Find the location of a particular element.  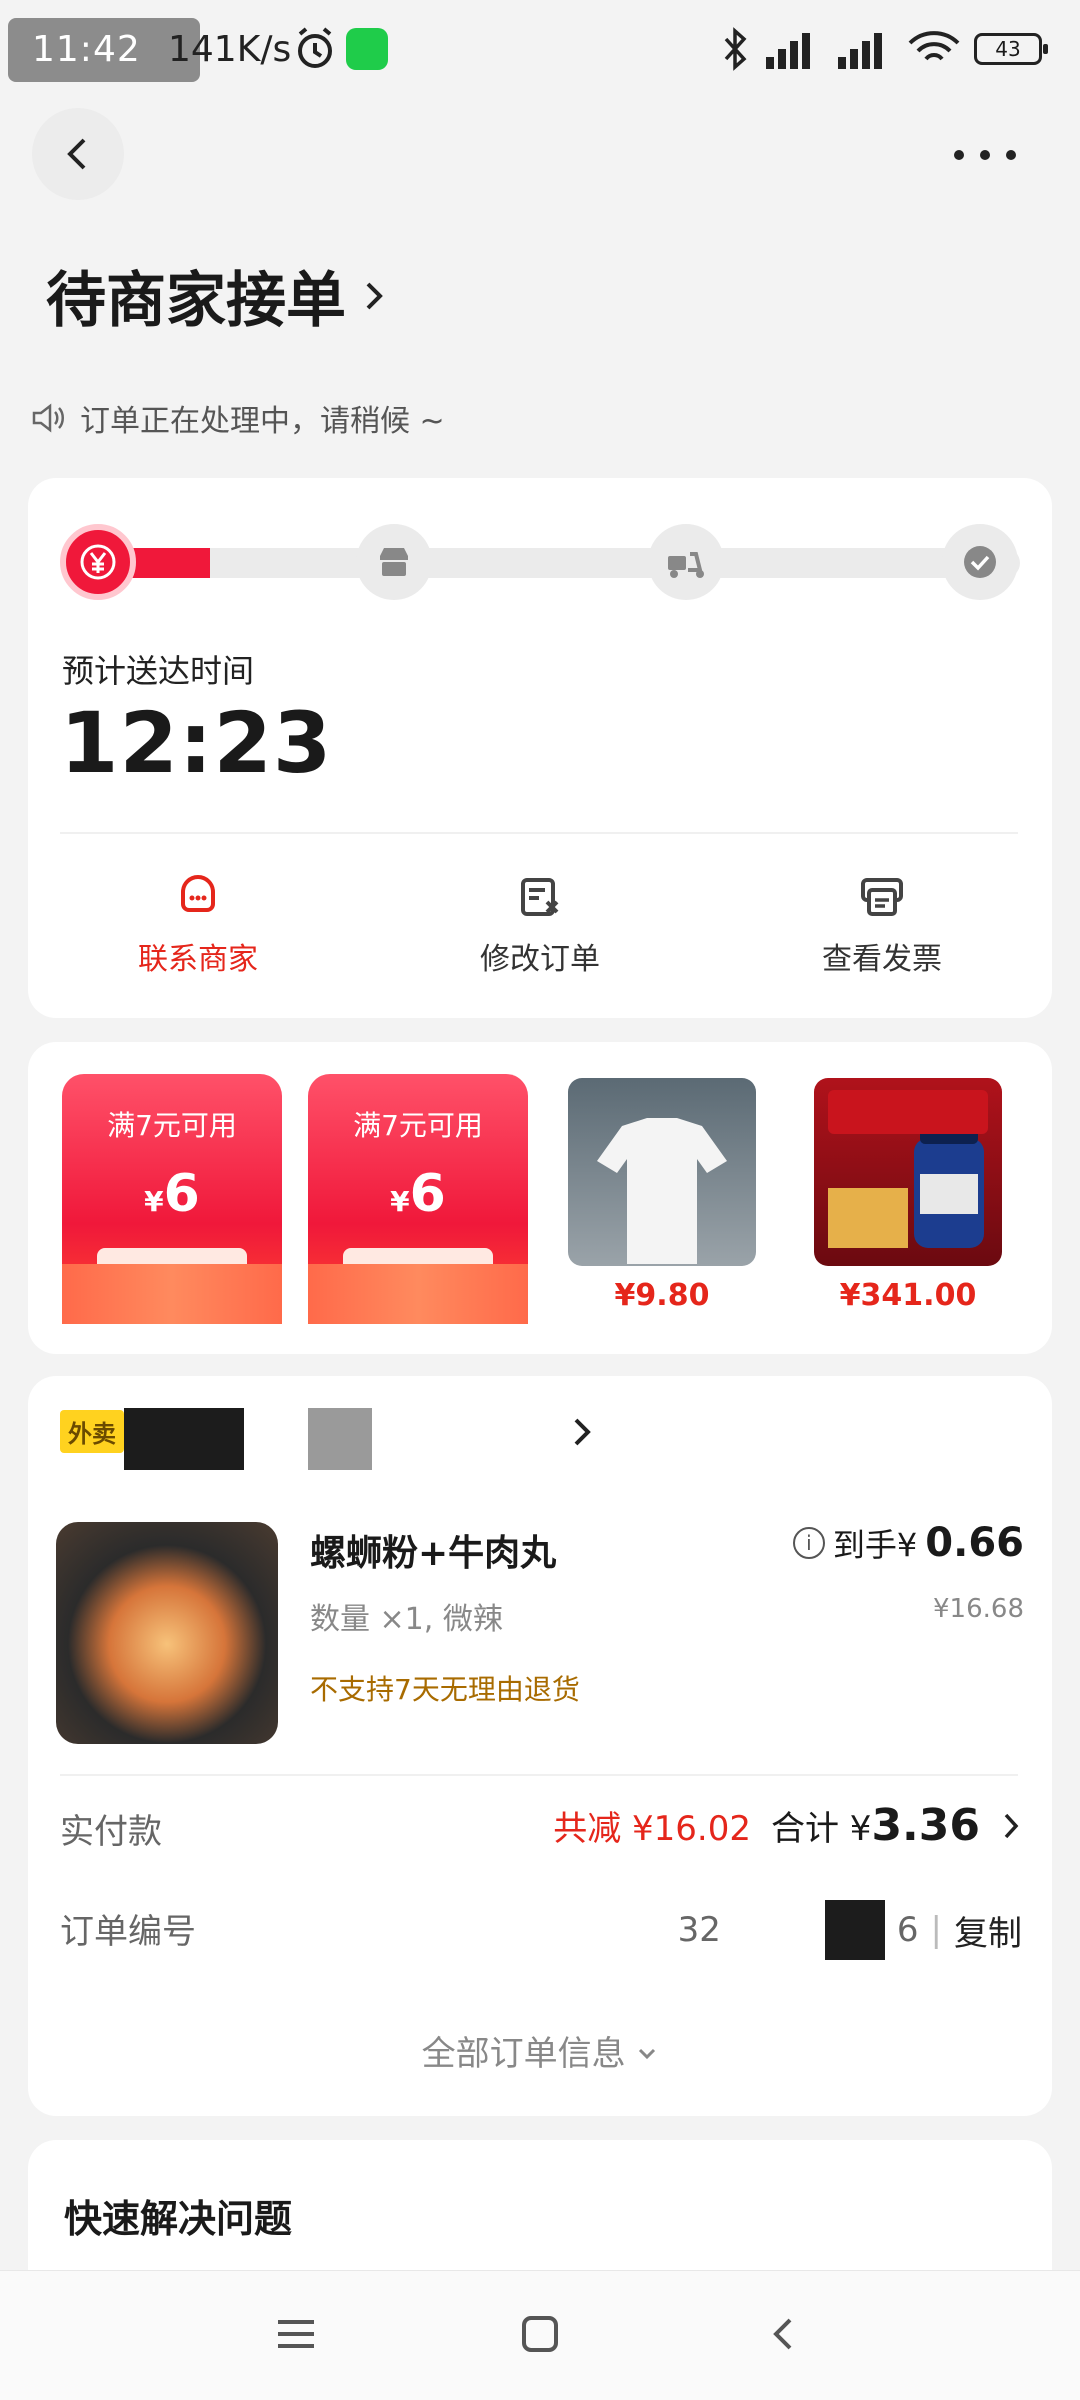

check-shield-icon is located at coordinates (980, 562).